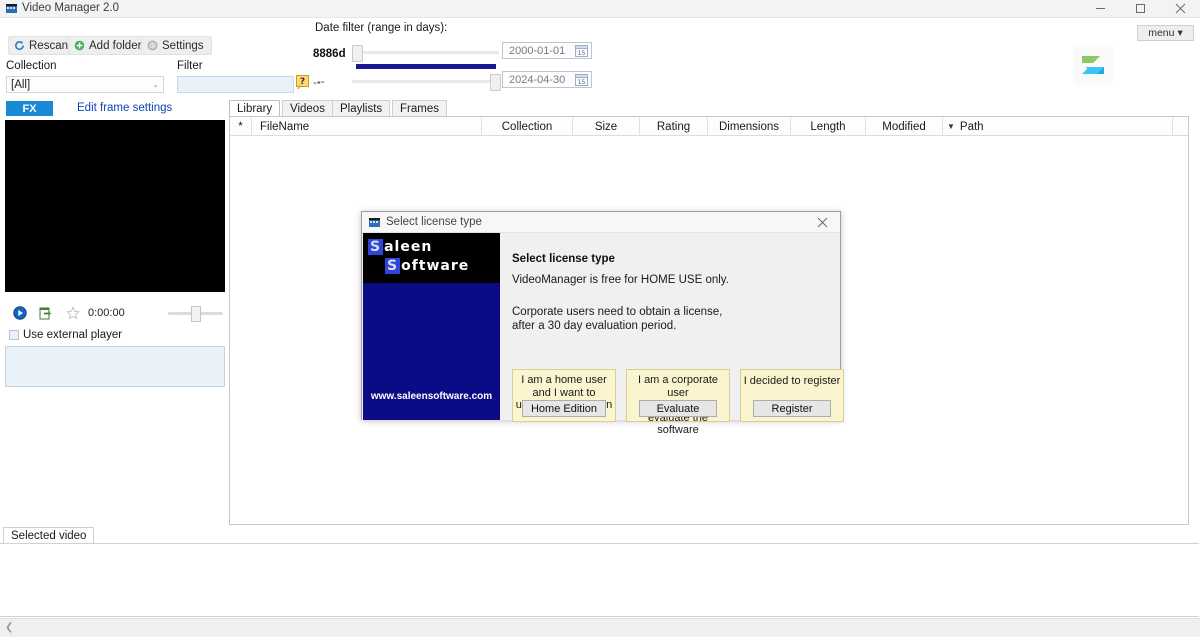  What do you see at coordinates (14, 335) in the screenshot?
I see `use-external-player-checkbox` at bounding box center [14, 335].